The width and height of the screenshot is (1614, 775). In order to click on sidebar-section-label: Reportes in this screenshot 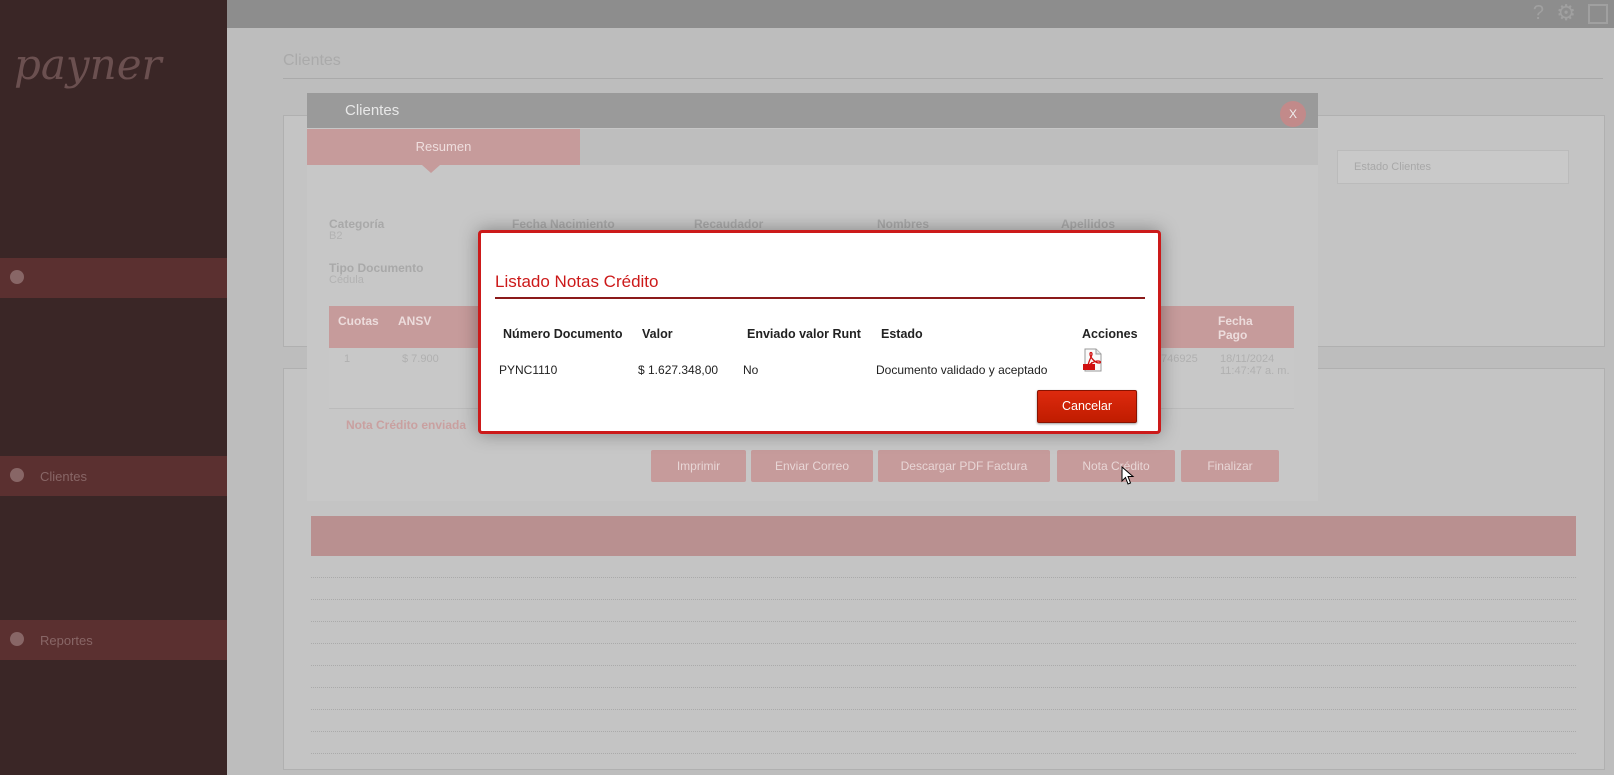, I will do `click(66, 640)`.